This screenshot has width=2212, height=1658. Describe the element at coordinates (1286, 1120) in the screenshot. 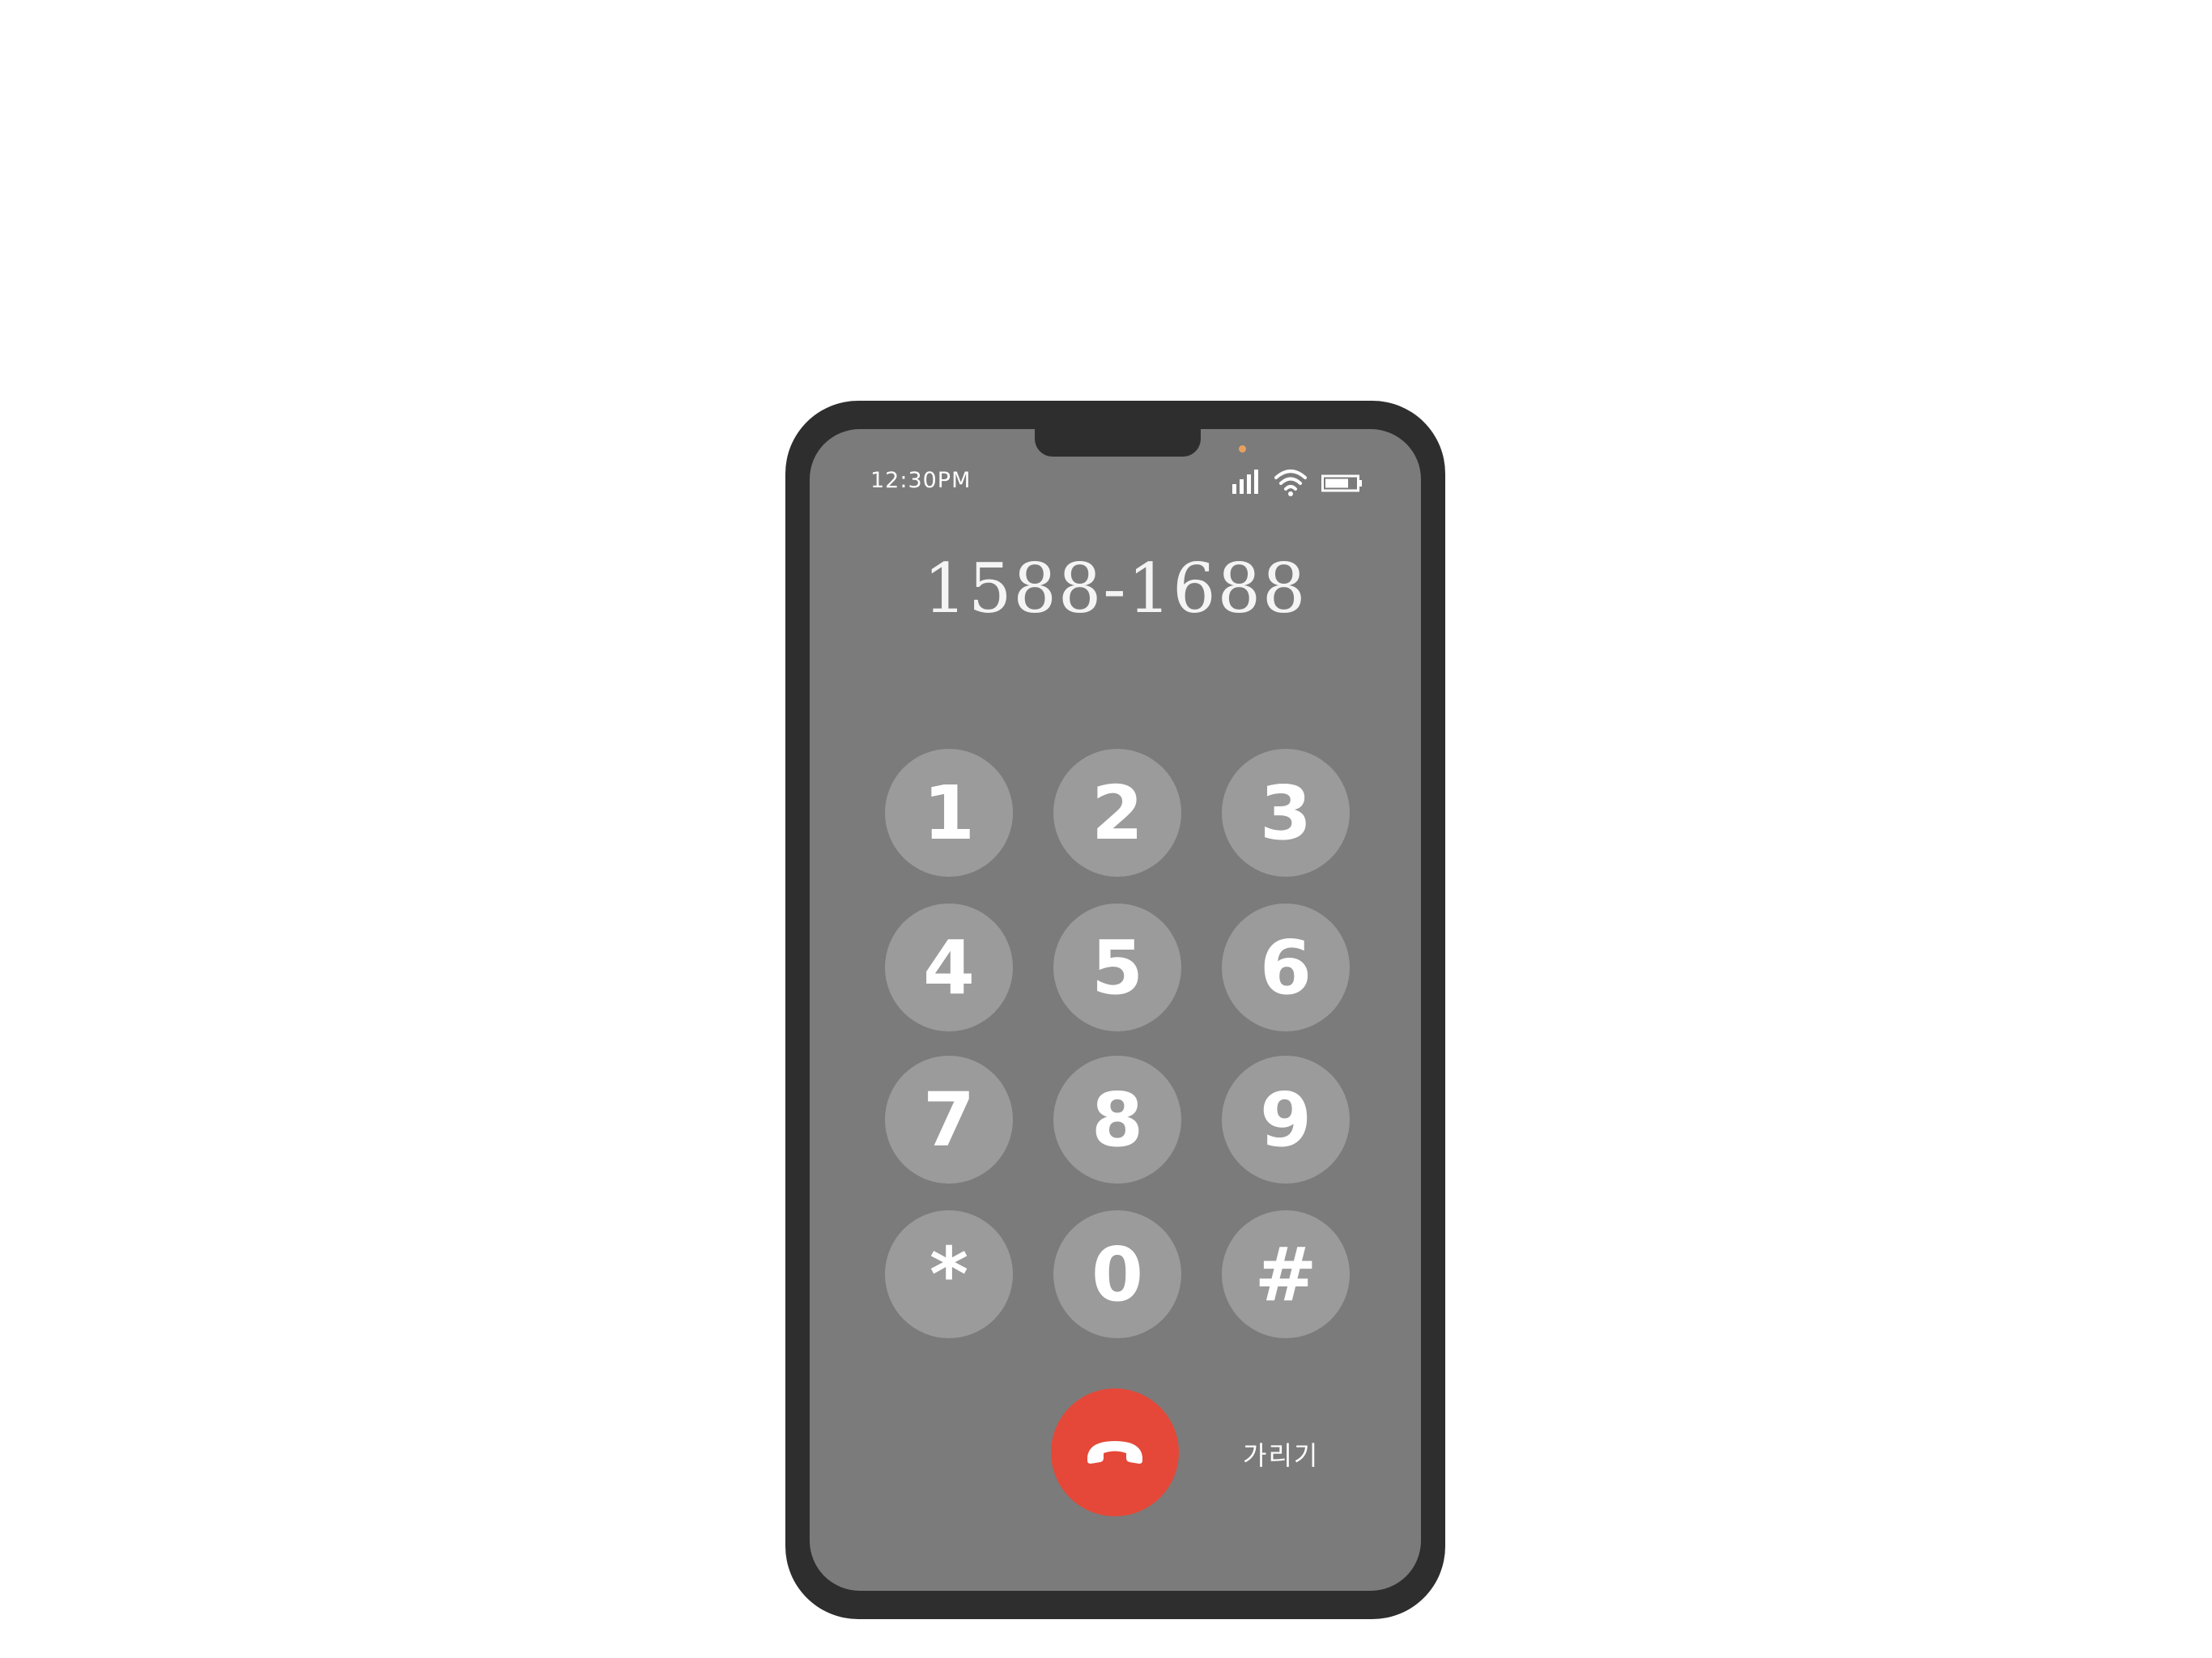

I see `key-9: 9` at that location.